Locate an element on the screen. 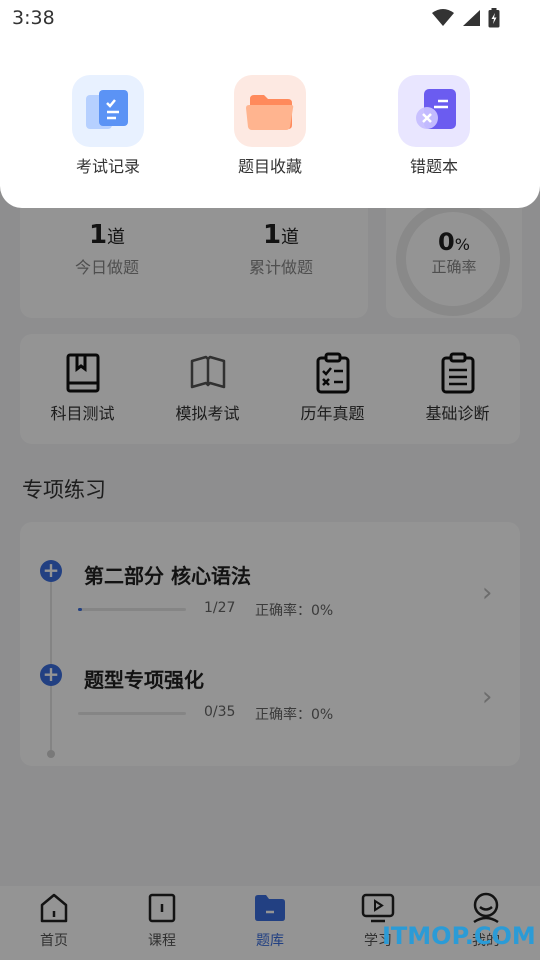 The height and width of the screenshot is (960, 540). exam-record-icon is located at coordinates (108, 111).